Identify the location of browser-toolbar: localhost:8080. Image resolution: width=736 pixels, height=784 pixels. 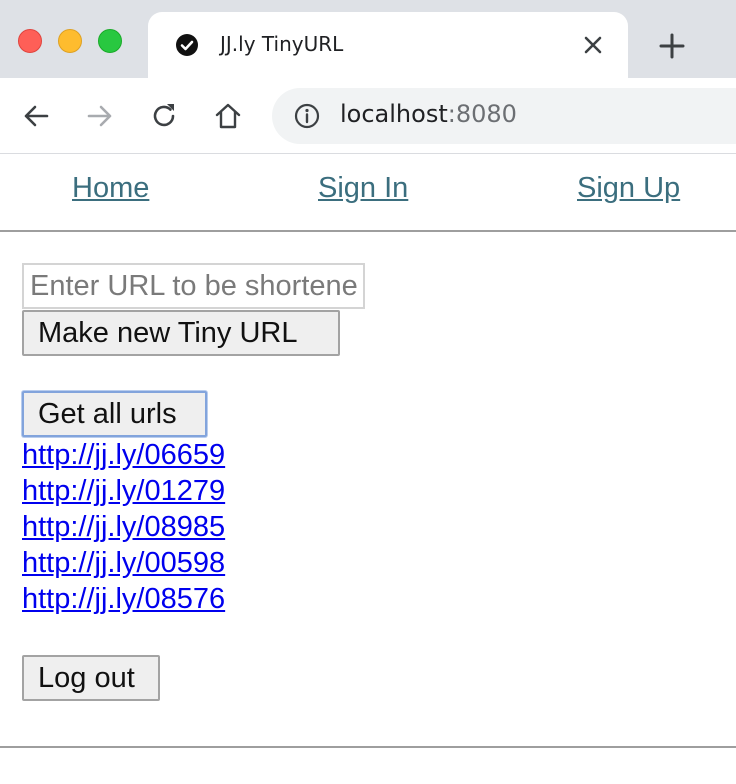
(368, 116).